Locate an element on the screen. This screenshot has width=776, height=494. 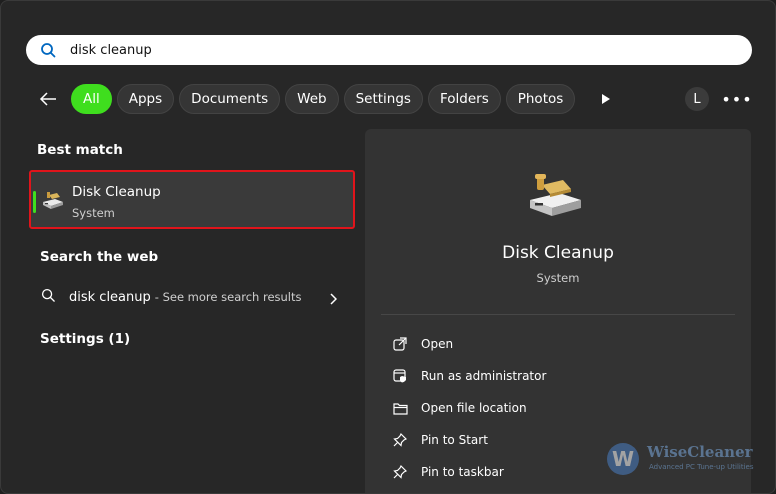
search-input is located at coordinates (390, 50).